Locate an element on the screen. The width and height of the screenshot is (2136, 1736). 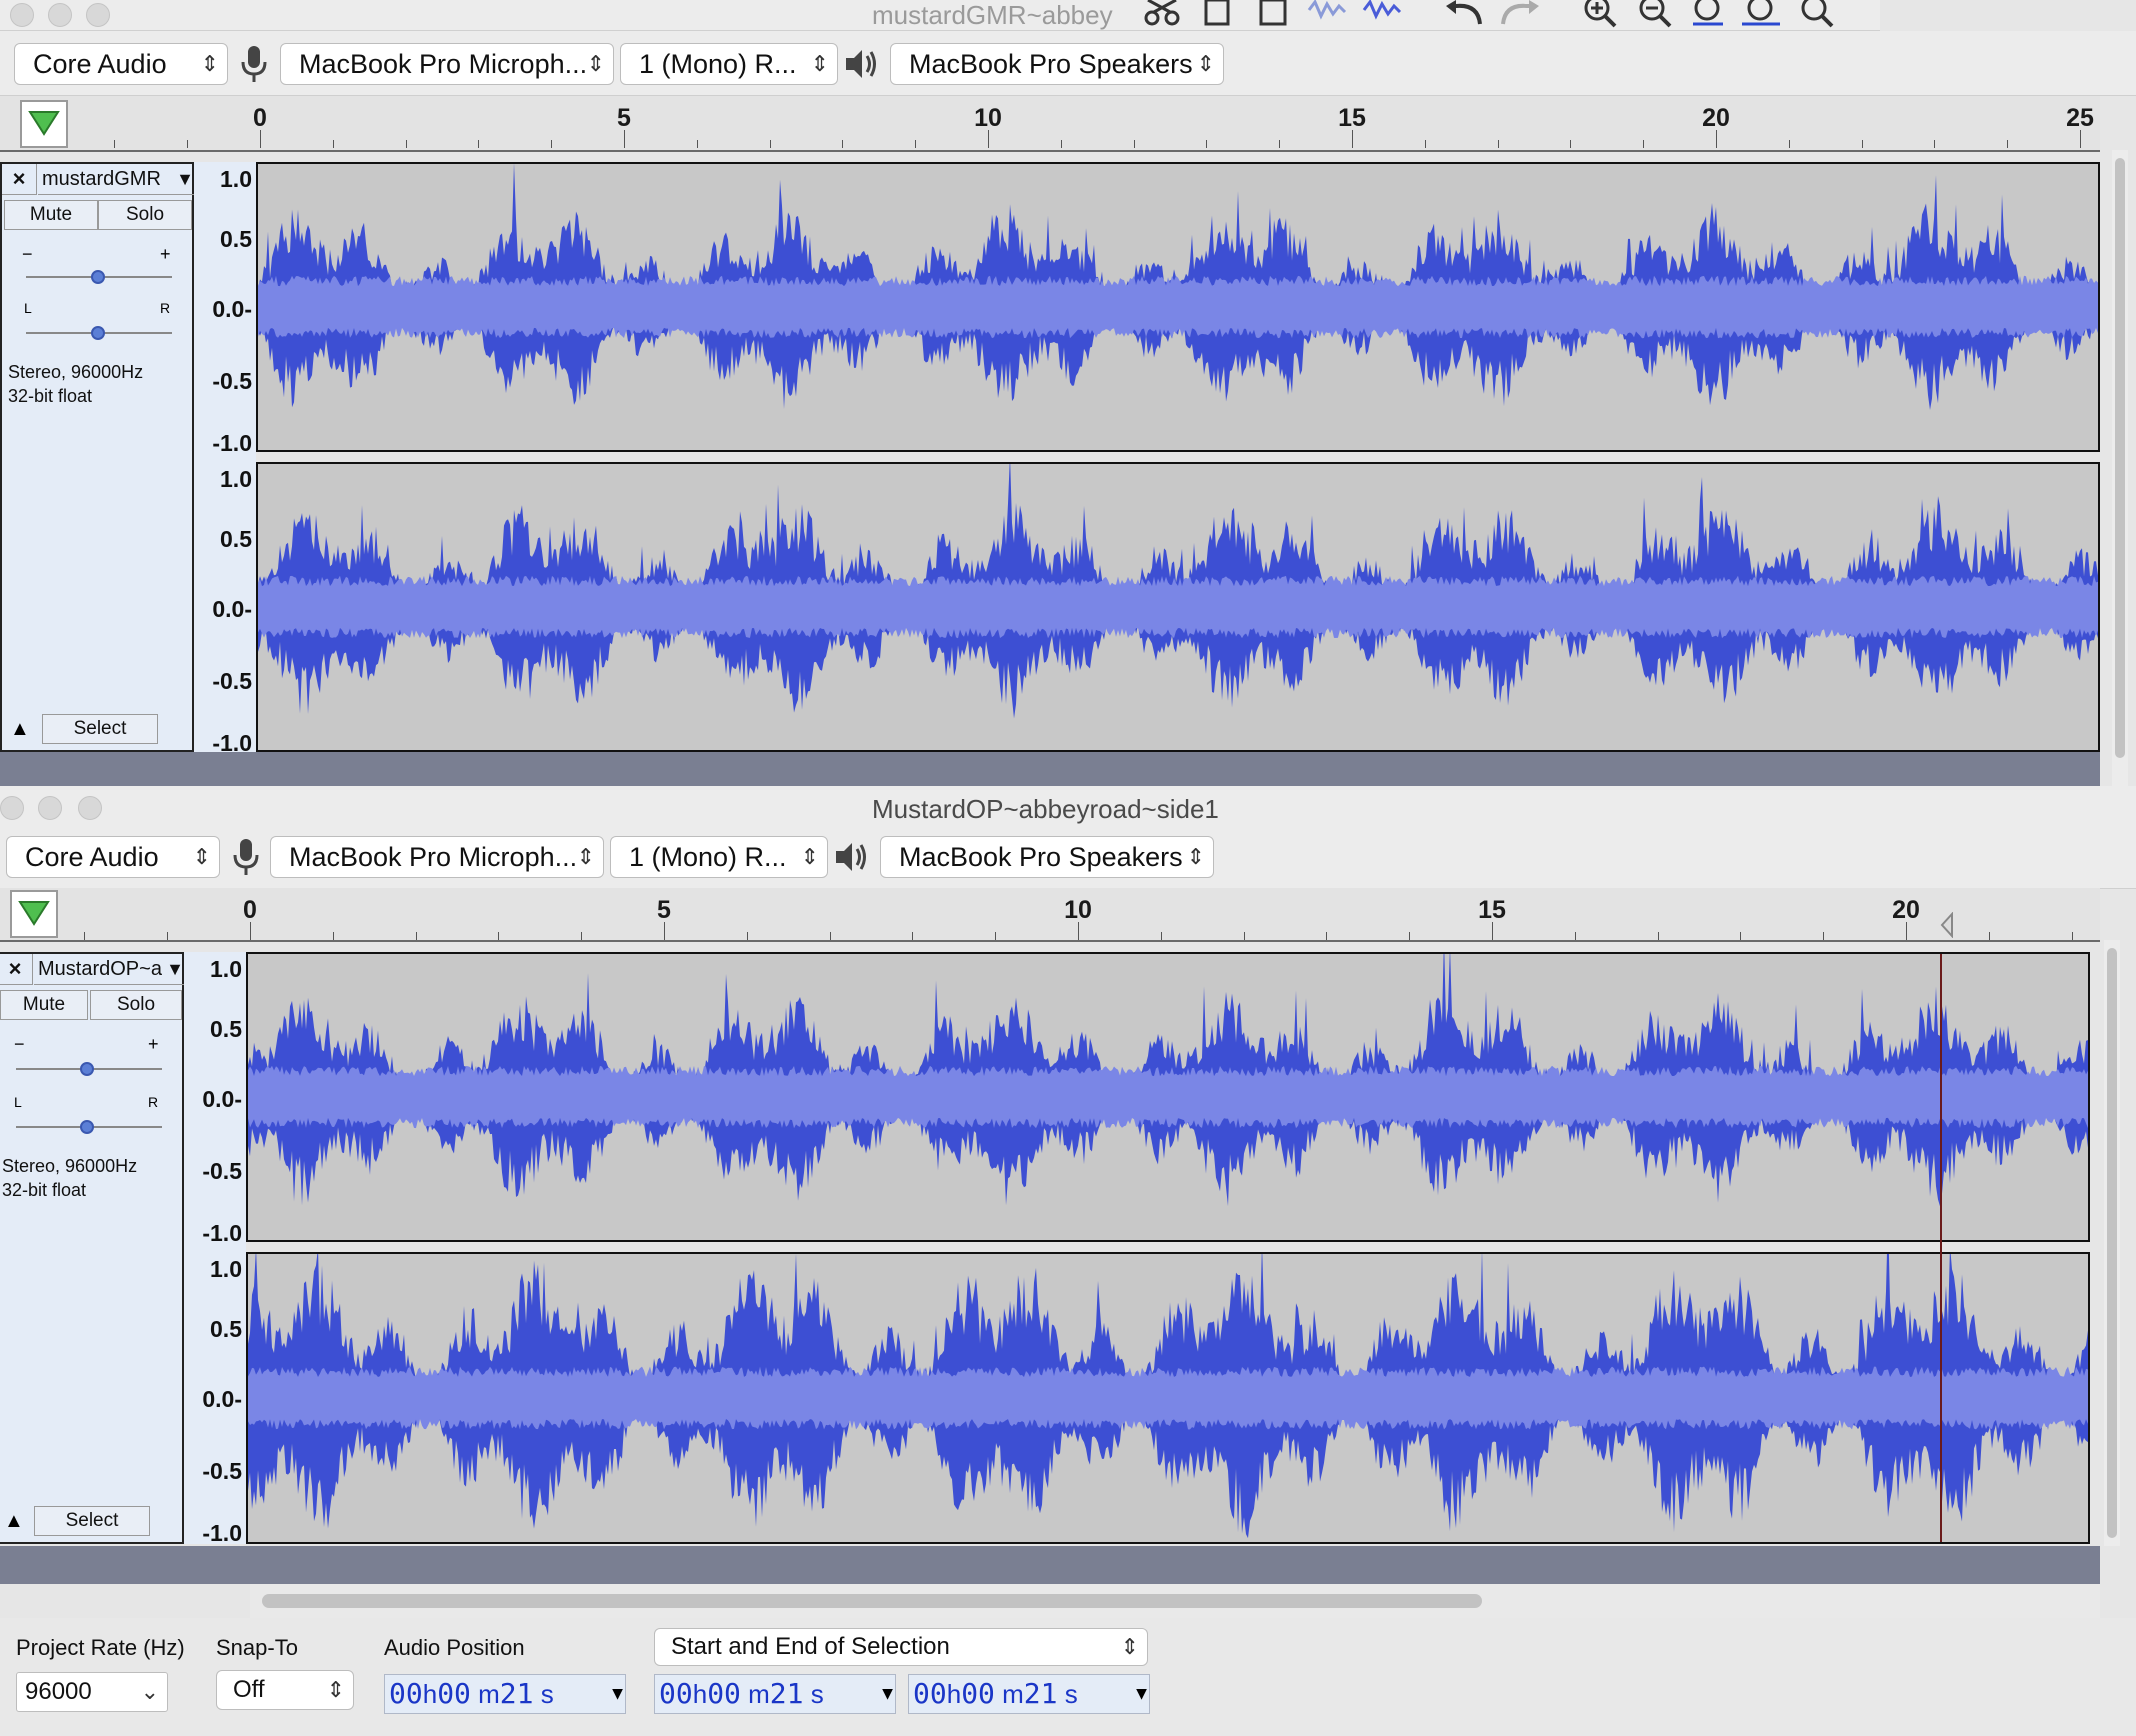
zoom-out-icon is located at coordinates (1655, 14).